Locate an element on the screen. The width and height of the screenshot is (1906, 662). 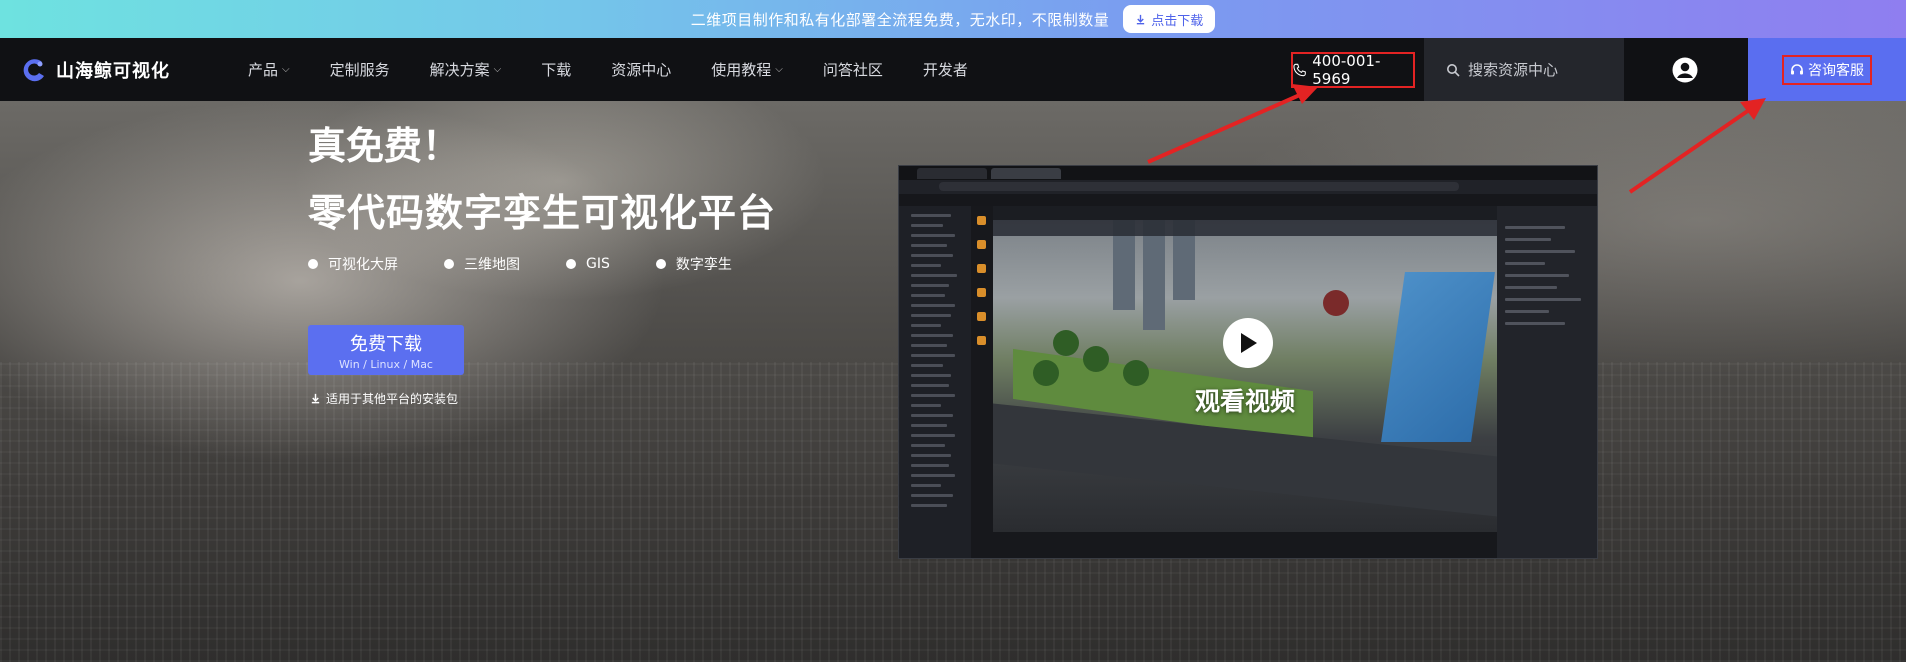
preview-address-bar is located at coordinates (1248, 187).